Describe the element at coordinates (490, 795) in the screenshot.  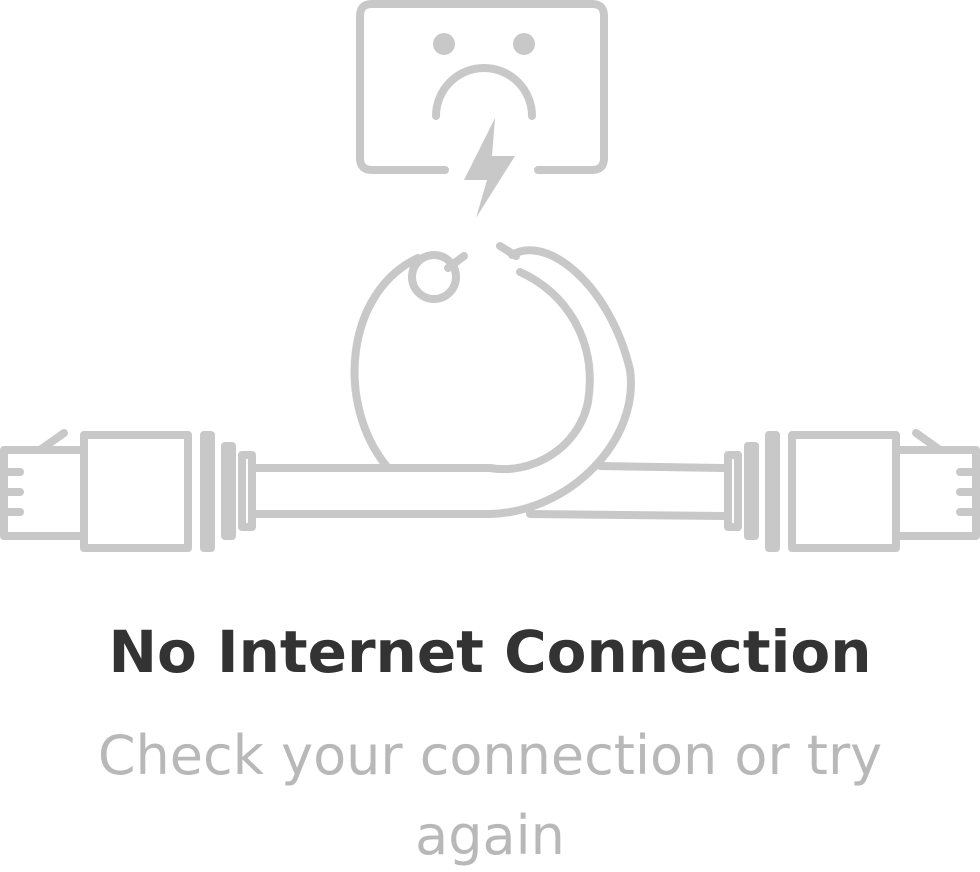
I see `error-message: Check your connection or try again` at that location.